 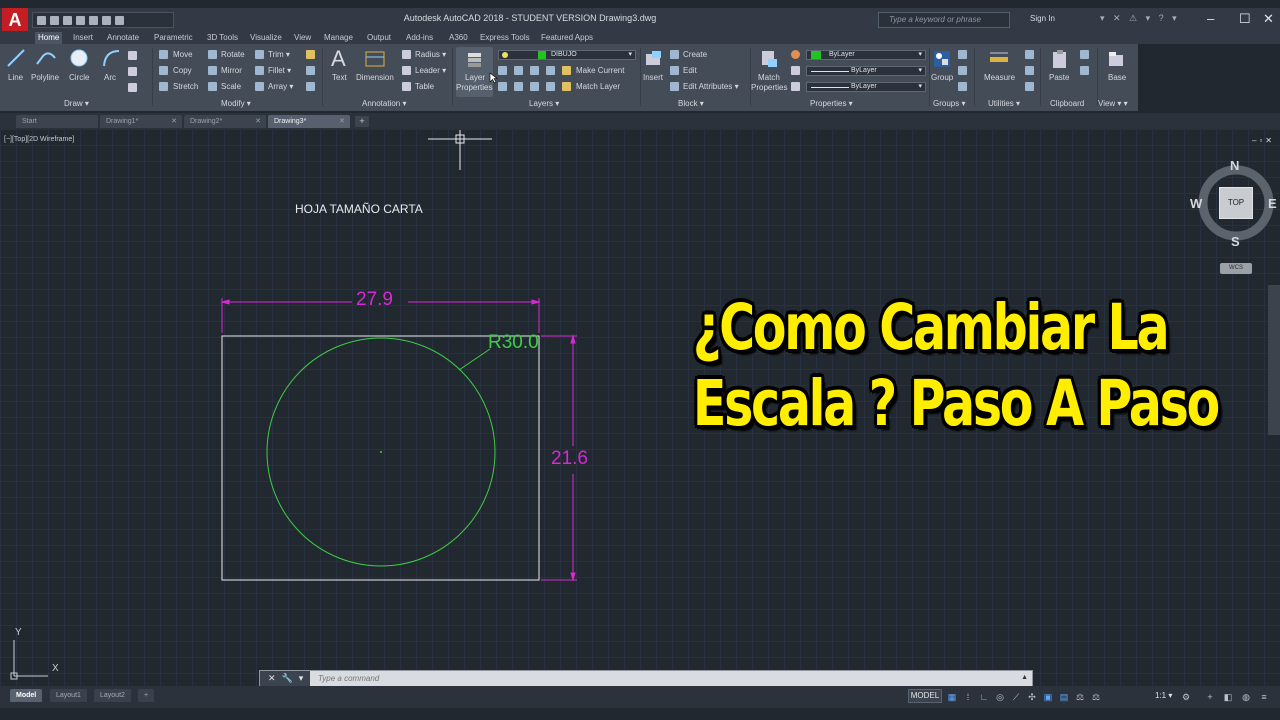 What do you see at coordinates (18, 632) in the screenshot?
I see `ucs-y-label: Y` at bounding box center [18, 632].